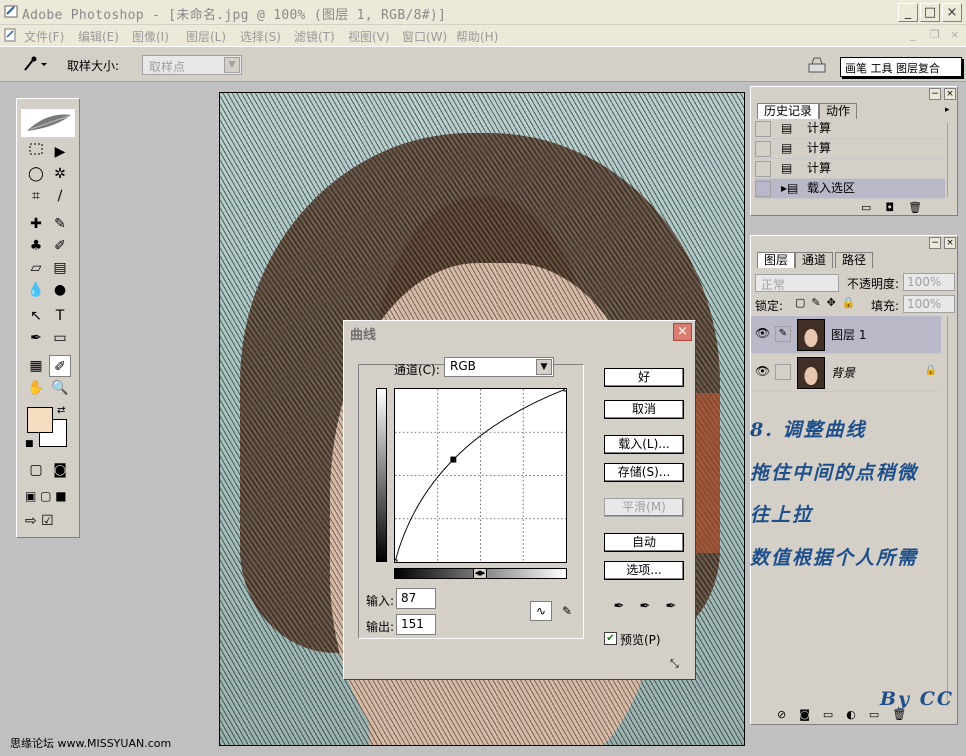  I want to click on zoom-tool-icon: 🔍, so click(60, 388).